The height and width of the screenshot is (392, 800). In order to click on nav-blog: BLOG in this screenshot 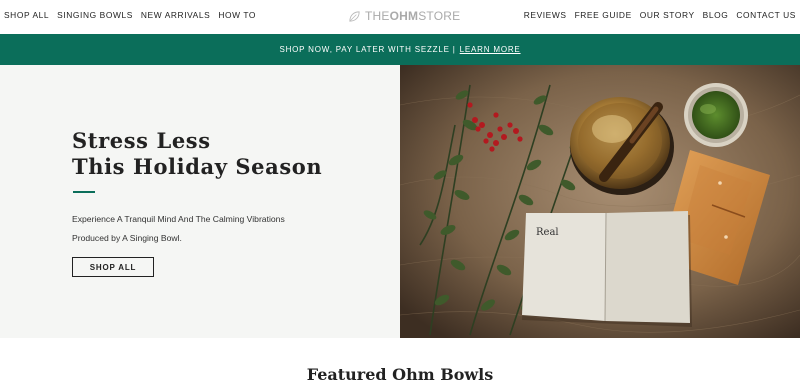, I will do `click(716, 15)`.